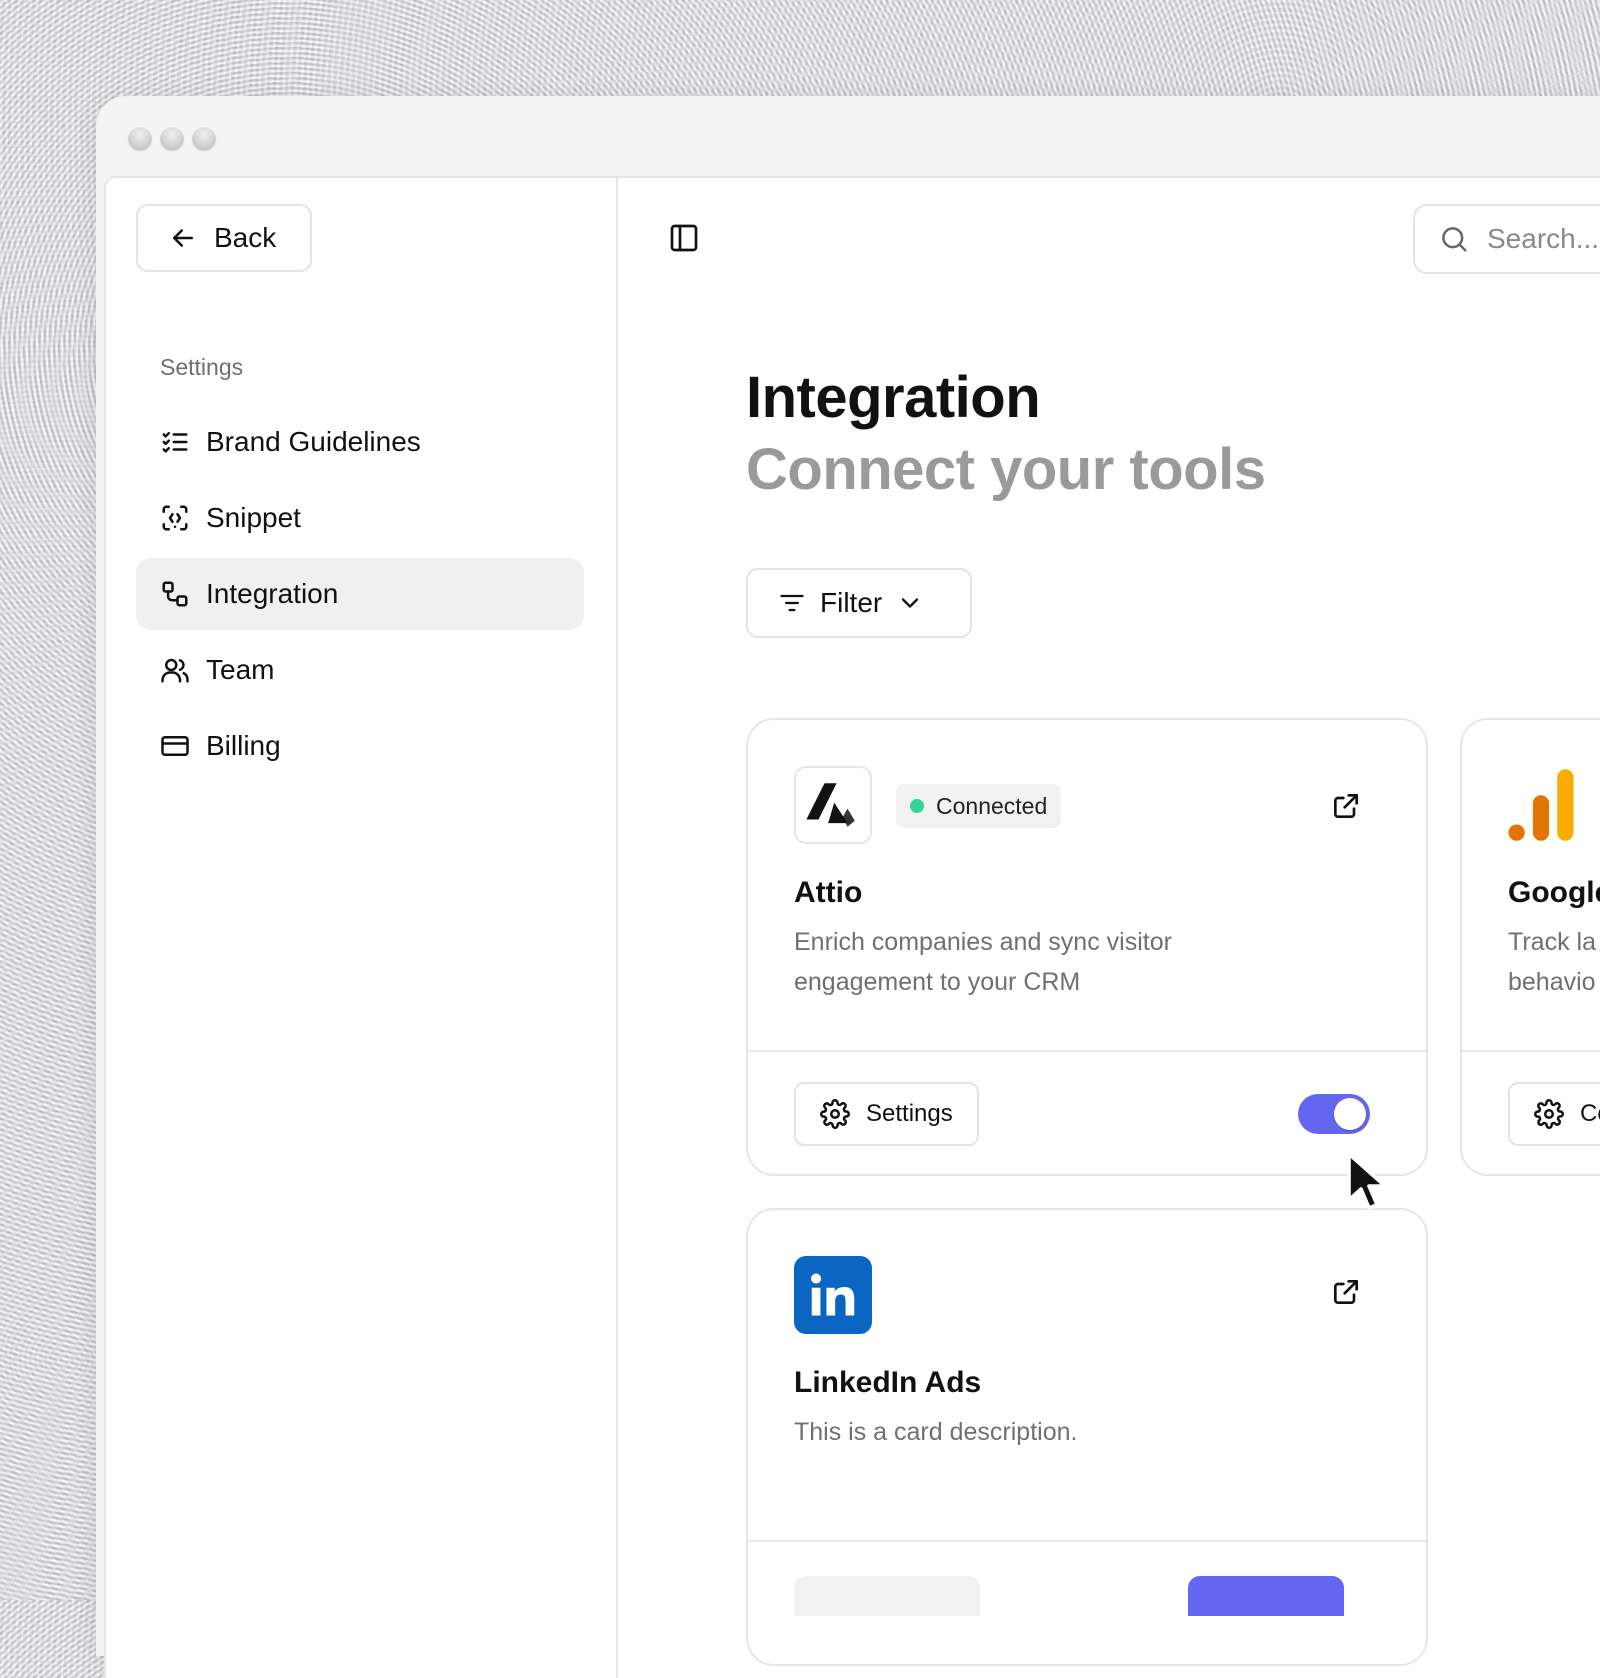 This screenshot has width=1600, height=1678. Describe the element at coordinates (1542, 239) in the screenshot. I see `search-input` at that location.